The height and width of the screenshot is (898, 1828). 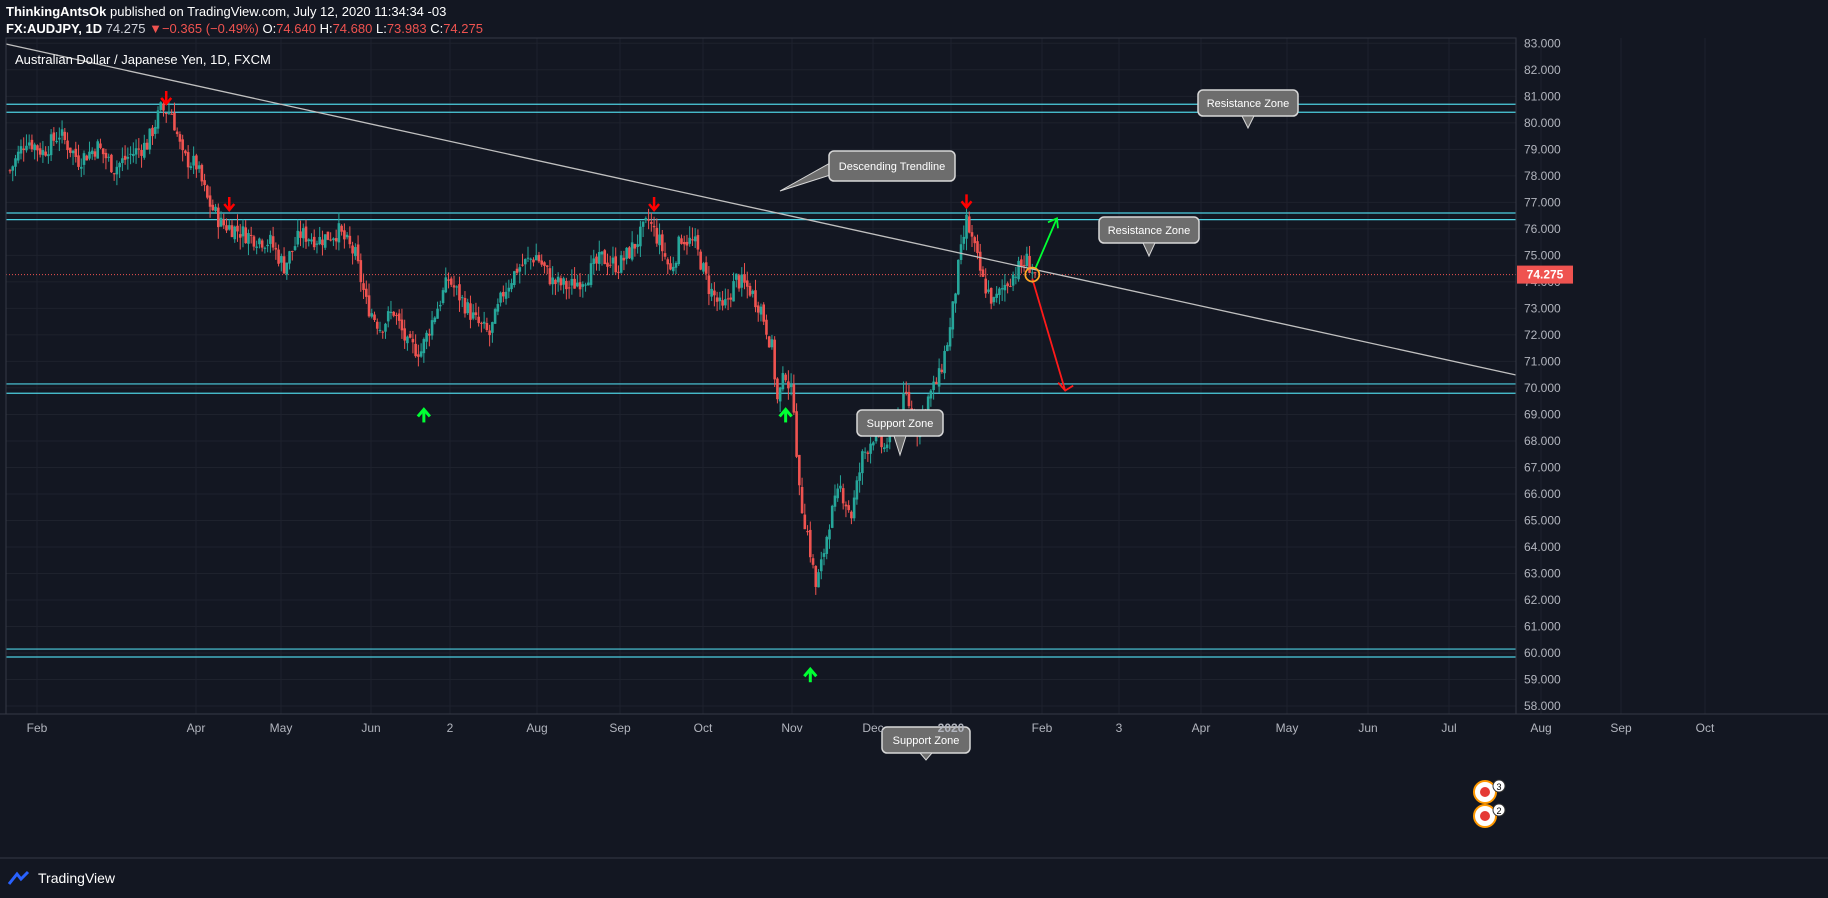 What do you see at coordinates (1489, 791) in the screenshot?
I see `event-badge-icon: 3` at bounding box center [1489, 791].